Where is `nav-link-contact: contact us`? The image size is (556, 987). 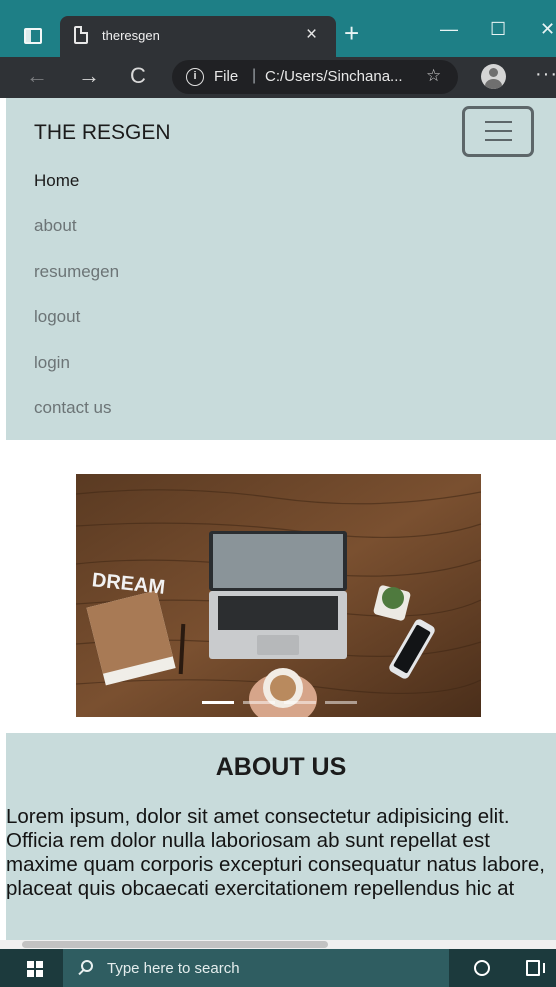 nav-link-contact: contact us is located at coordinates (73, 408).